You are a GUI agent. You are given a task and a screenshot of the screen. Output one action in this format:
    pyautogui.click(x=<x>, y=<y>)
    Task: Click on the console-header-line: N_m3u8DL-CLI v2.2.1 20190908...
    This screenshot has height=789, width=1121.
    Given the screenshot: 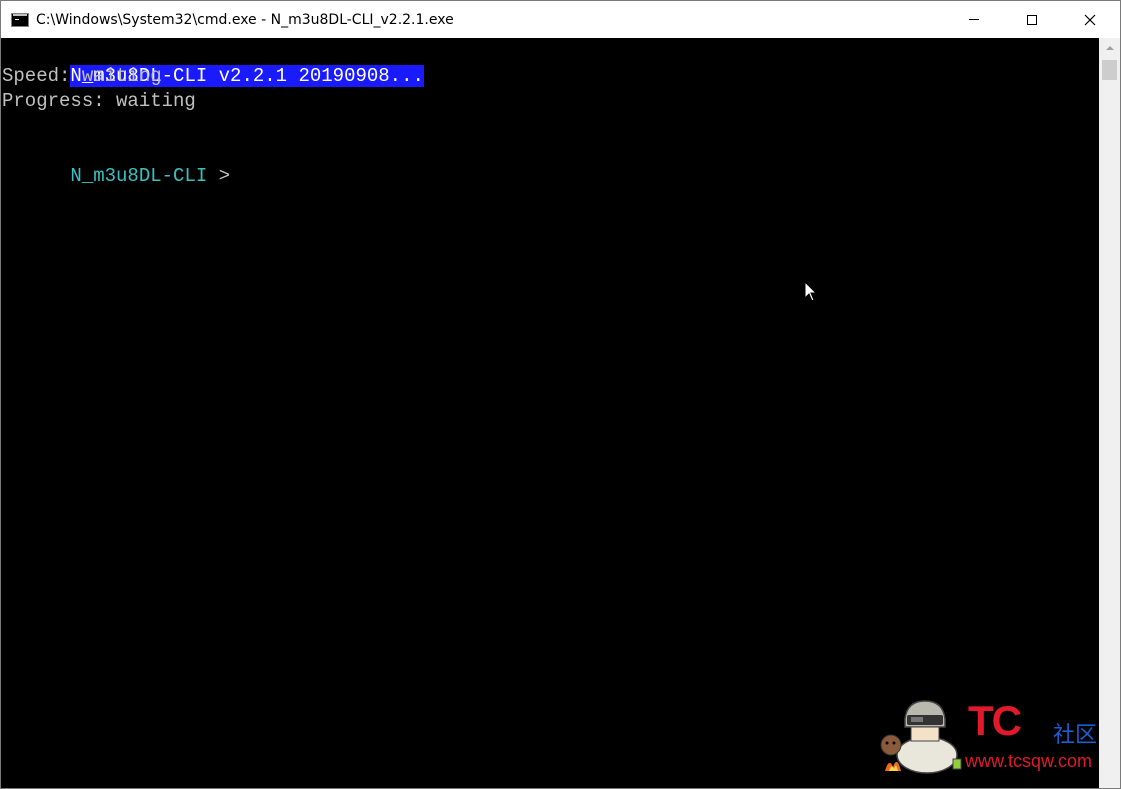 What is the action you would take?
    pyautogui.click(x=213, y=63)
    